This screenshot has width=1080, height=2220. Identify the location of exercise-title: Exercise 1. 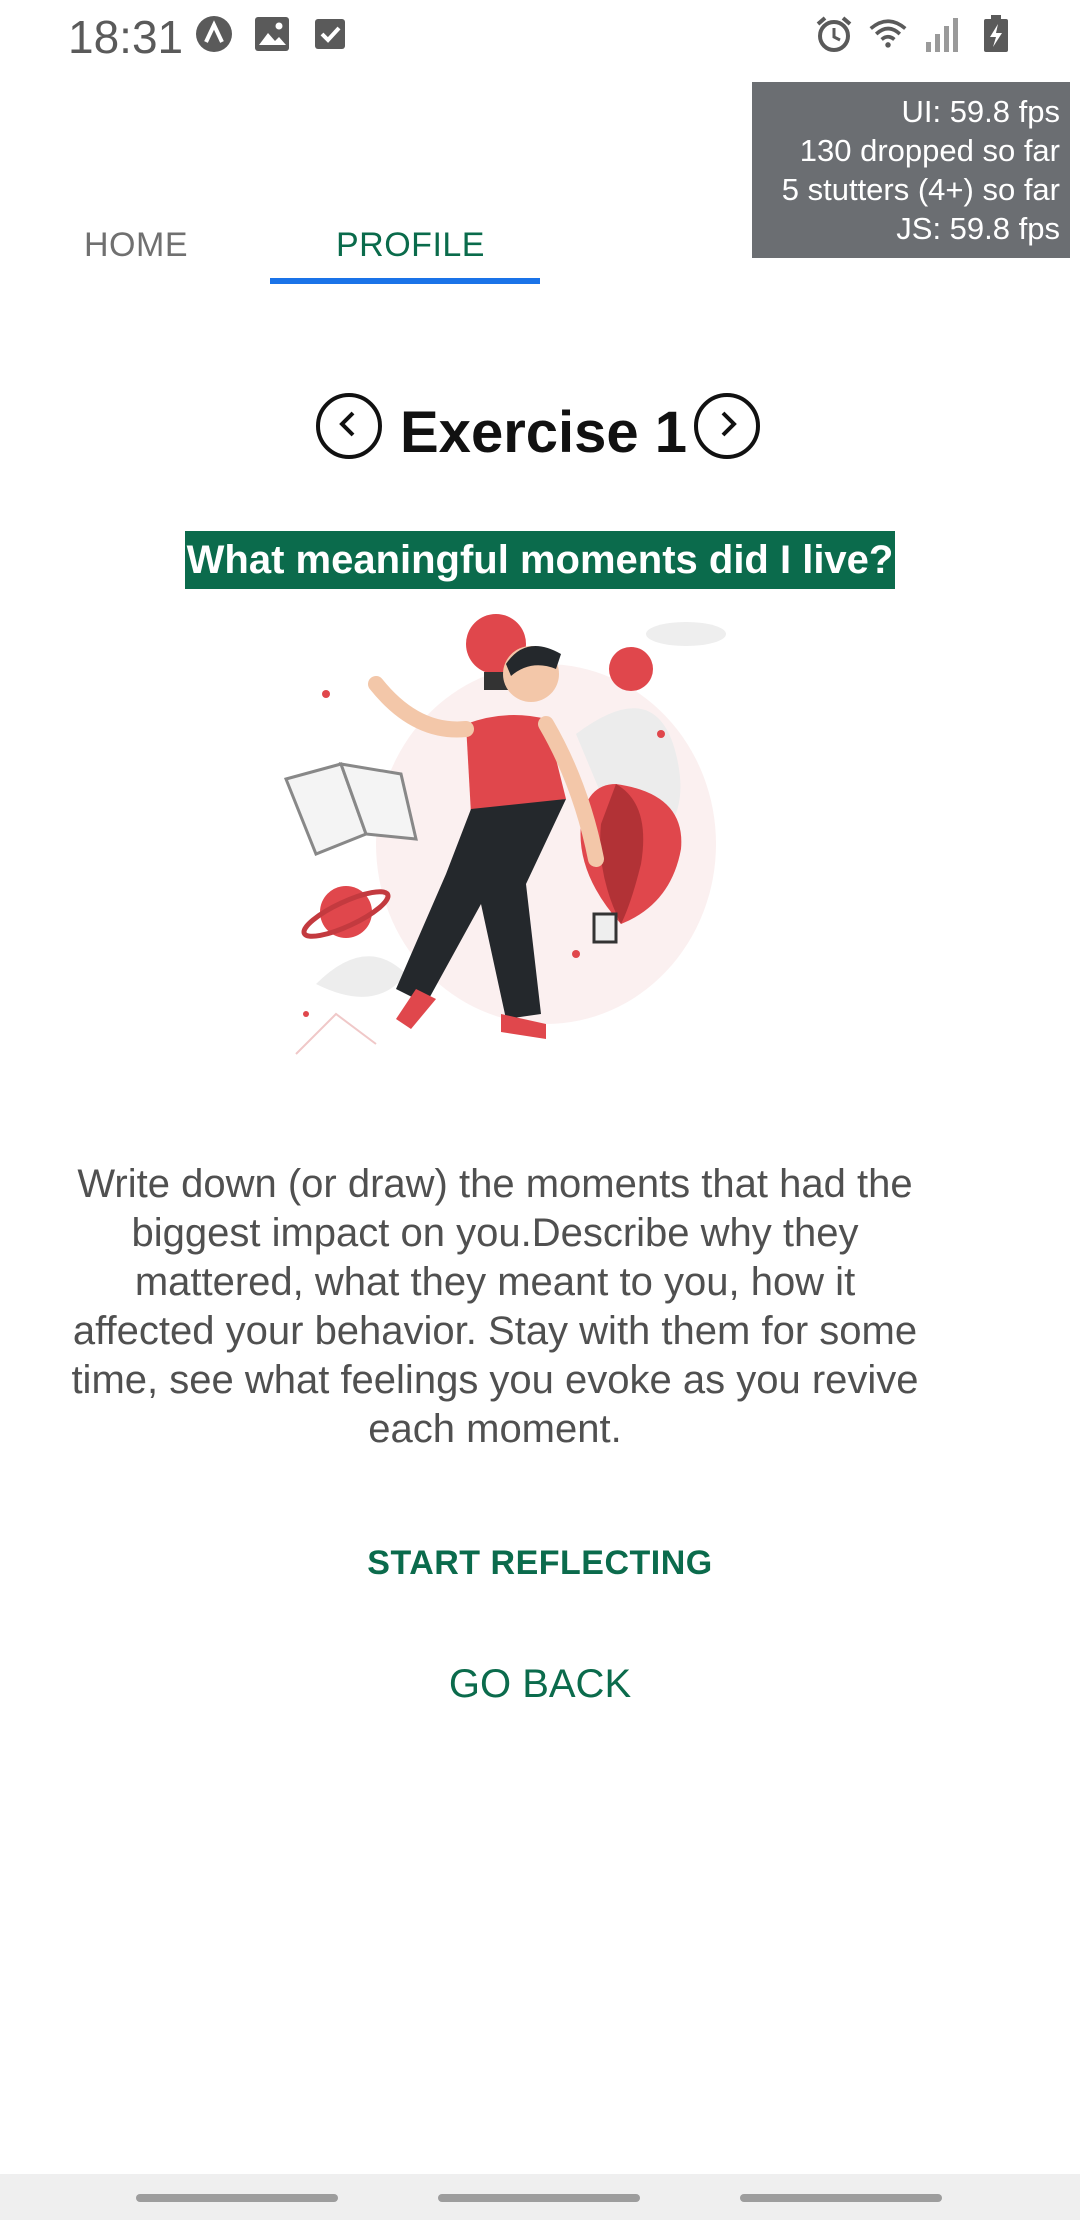
(544, 432).